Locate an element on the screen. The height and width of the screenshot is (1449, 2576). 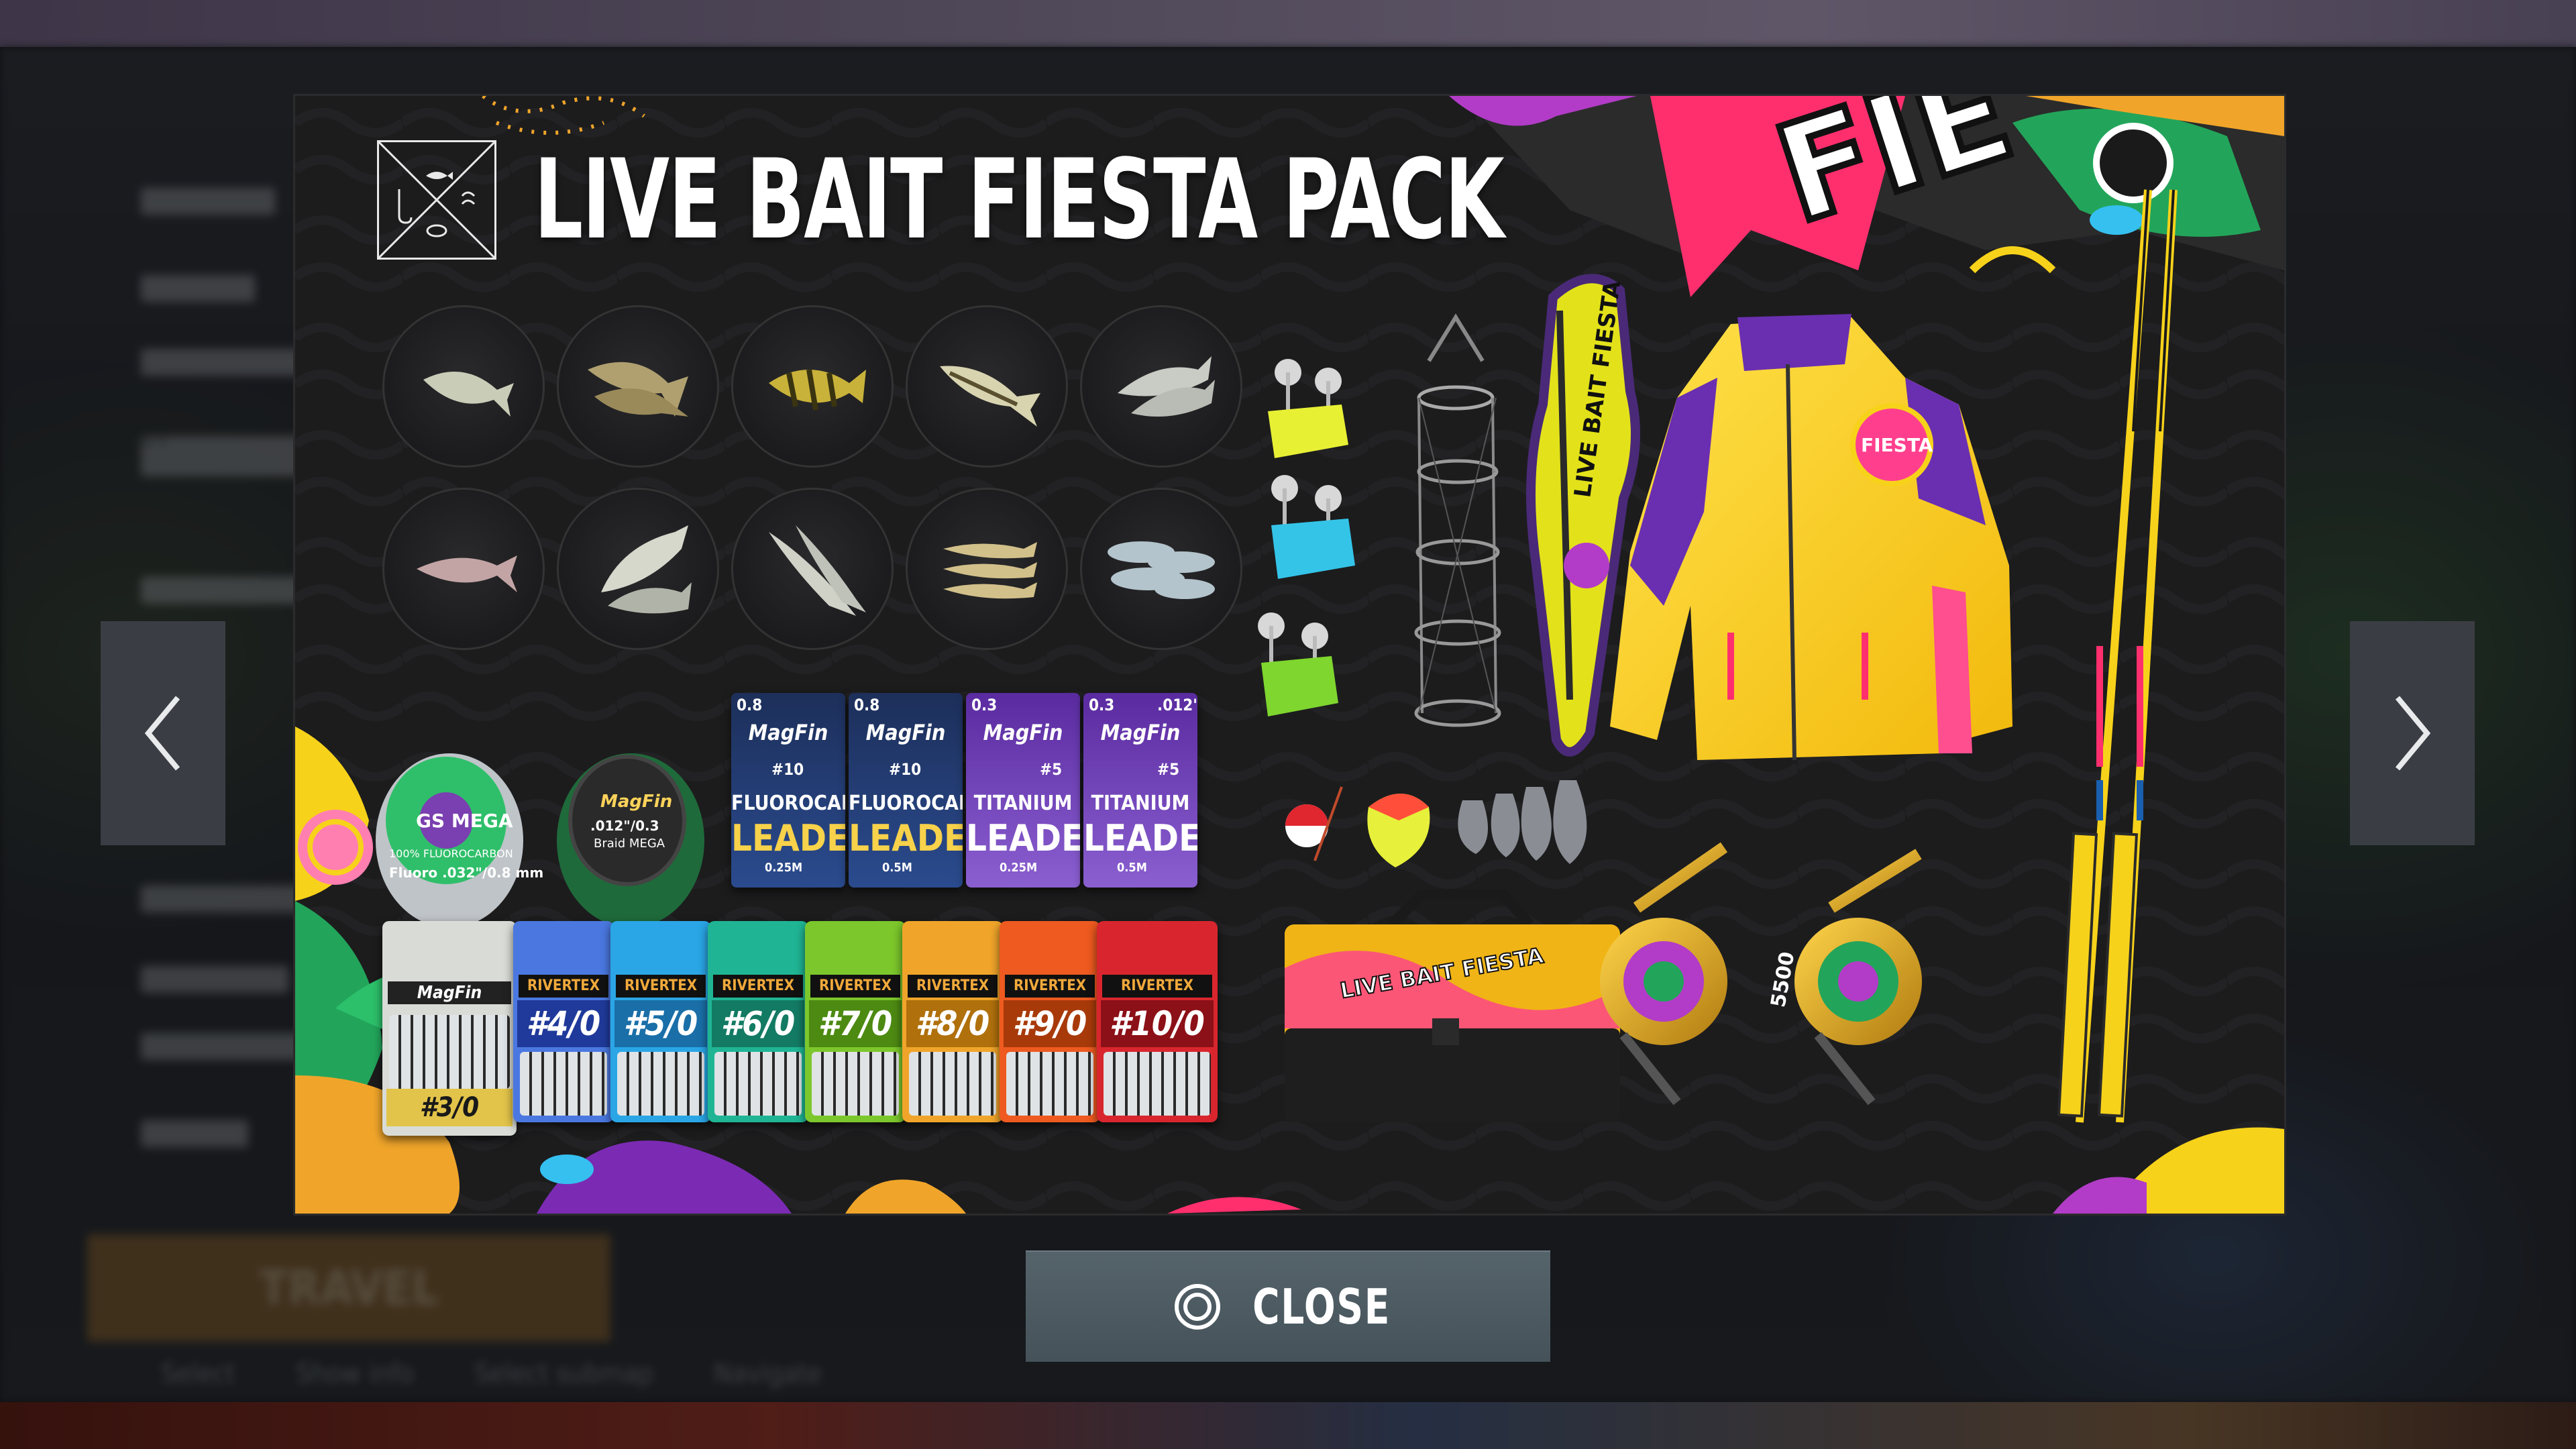
leader-pack: 0.8 MagFin #10 FLUOROCARBON LEADER 0.25M is located at coordinates (788, 790).